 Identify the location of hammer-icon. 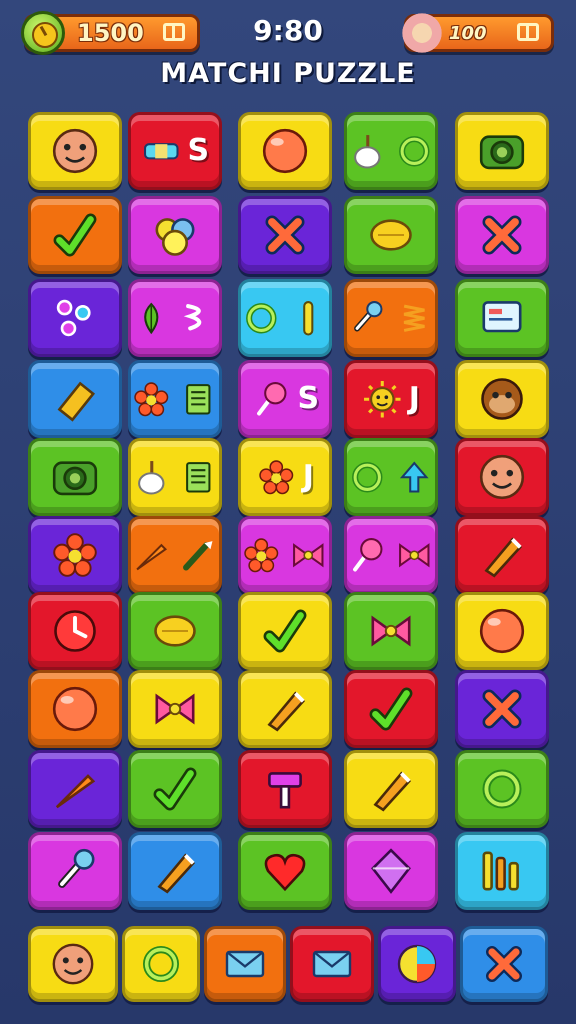
(285, 790).